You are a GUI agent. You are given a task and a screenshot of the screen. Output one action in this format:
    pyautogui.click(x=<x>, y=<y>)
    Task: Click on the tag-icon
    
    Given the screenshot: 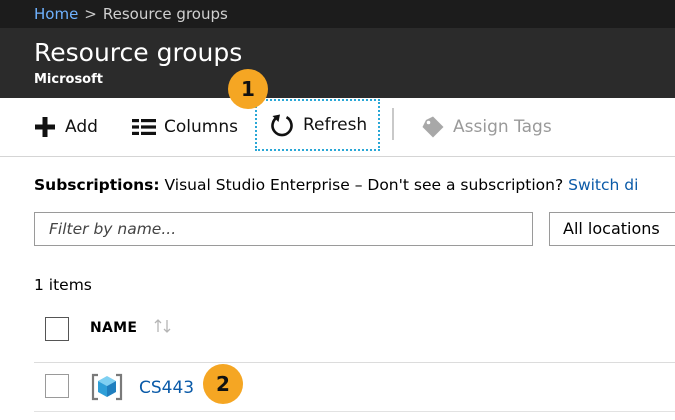 What is the action you would take?
    pyautogui.click(x=433, y=127)
    